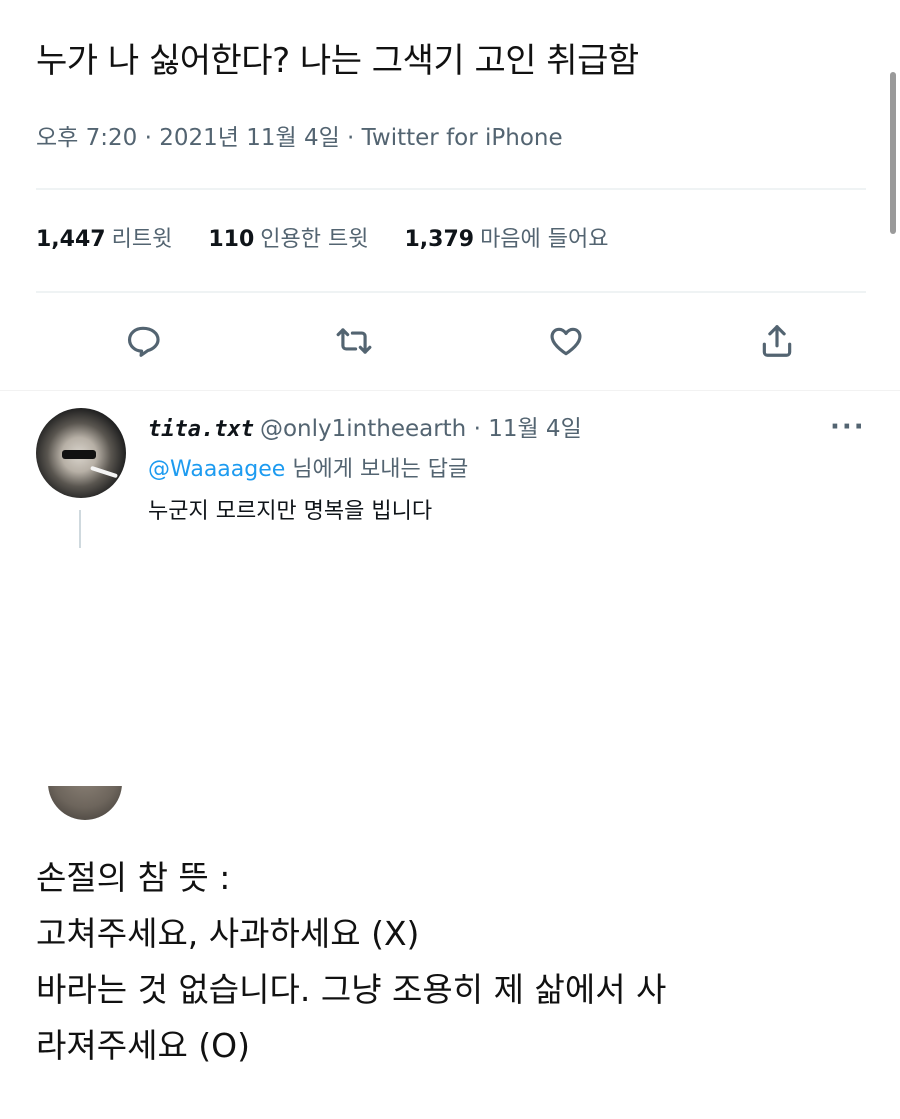 This screenshot has height=1119, width=900. I want to click on reply-header: tita.txt @only1intheearth · 11월 4일, so click(365, 429).